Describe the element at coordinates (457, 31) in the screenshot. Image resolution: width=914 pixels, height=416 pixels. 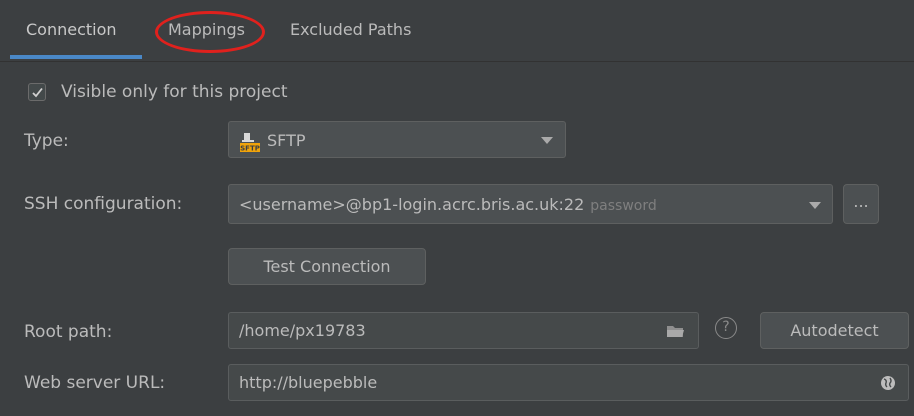
I see `tab-bar: Connection Mappings Excluded Paths` at that location.